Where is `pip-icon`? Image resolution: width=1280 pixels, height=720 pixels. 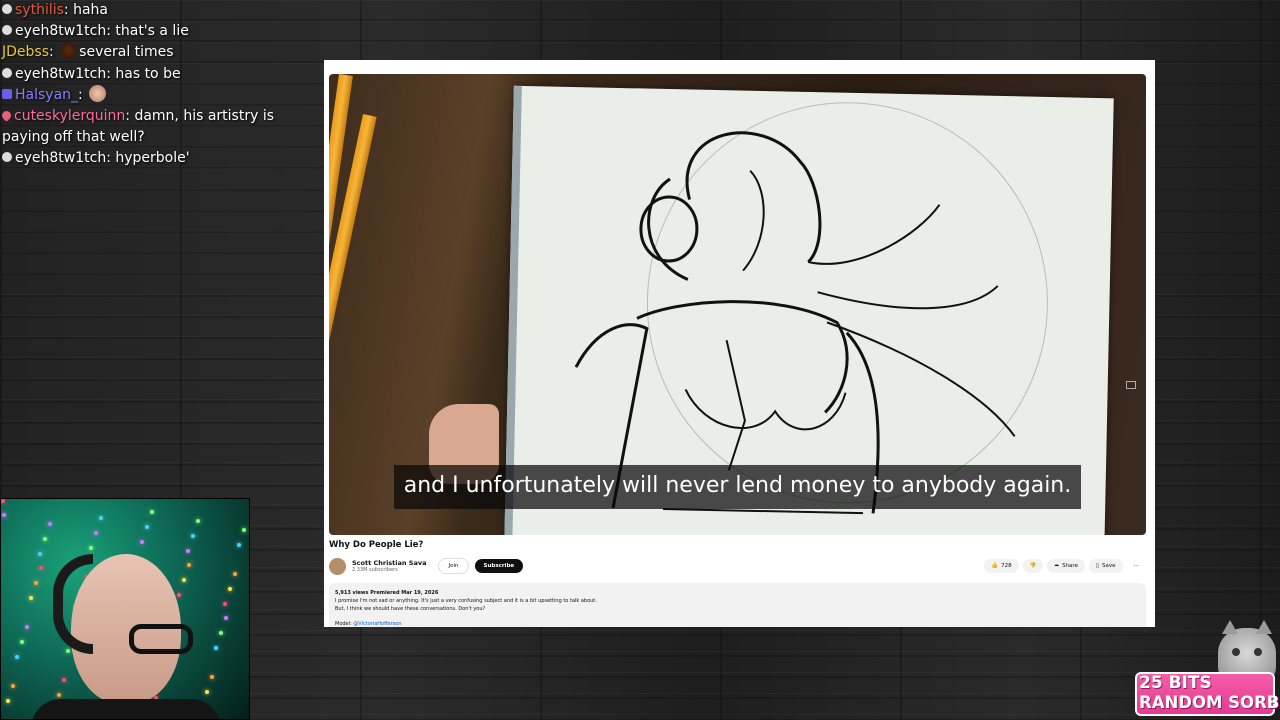 pip-icon is located at coordinates (1131, 385).